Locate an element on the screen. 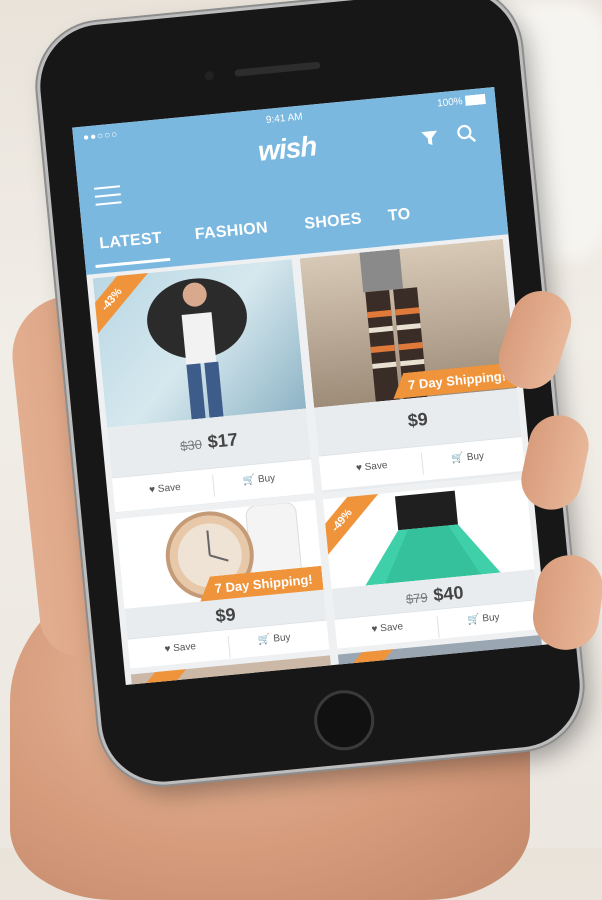  sale-price: $40 is located at coordinates (448, 594).